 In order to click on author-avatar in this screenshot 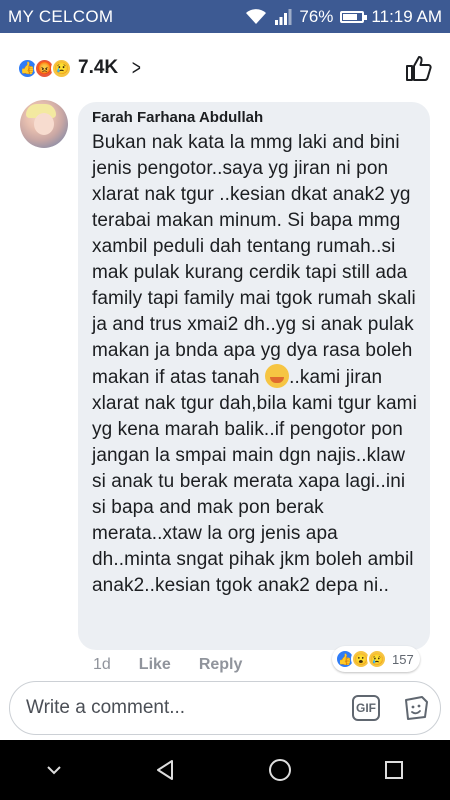, I will do `click(44, 124)`.